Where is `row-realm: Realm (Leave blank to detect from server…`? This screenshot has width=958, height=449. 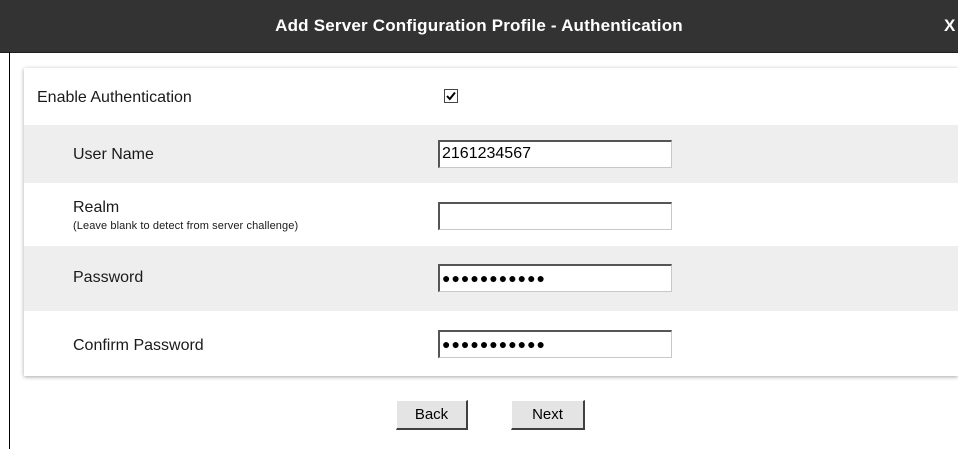 row-realm: Realm (Leave blank to detect from server… is located at coordinates (491, 214).